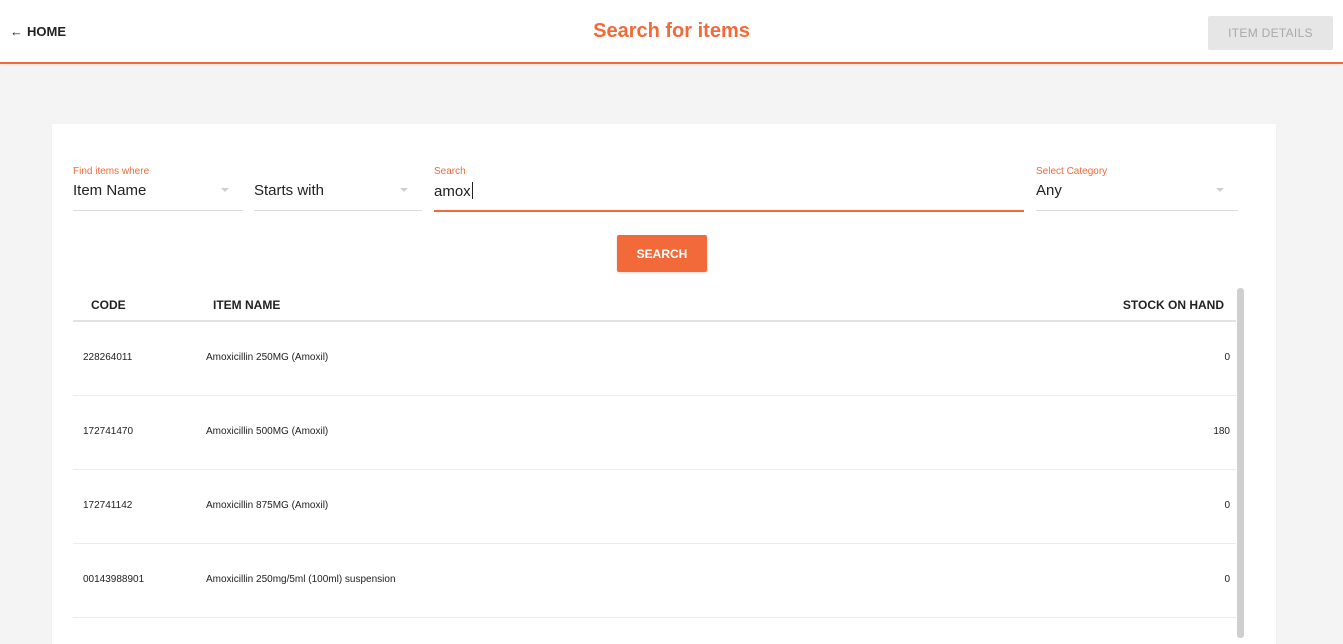  Describe the element at coordinates (654, 433) in the screenshot. I see `table-row: 172741470 Amoxicillin 500MG (Amoxil) 180` at that location.